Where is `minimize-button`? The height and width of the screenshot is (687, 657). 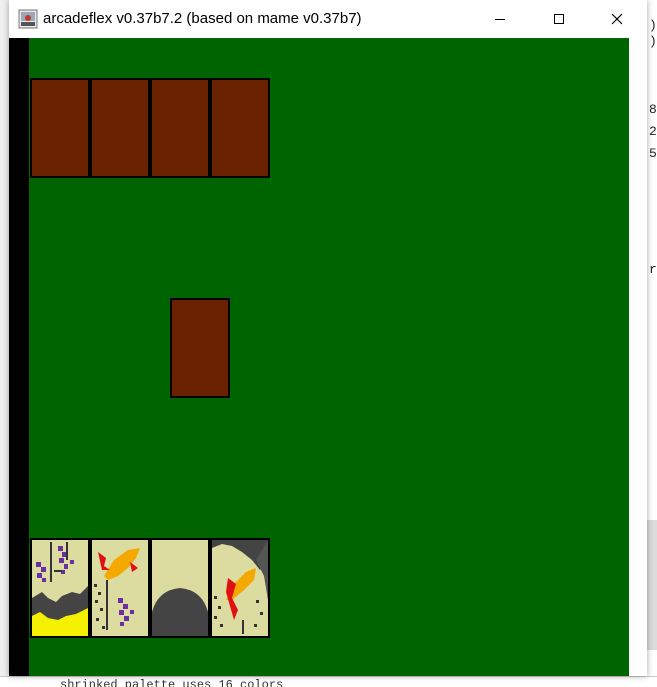
minimize-button is located at coordinates (500, 19).